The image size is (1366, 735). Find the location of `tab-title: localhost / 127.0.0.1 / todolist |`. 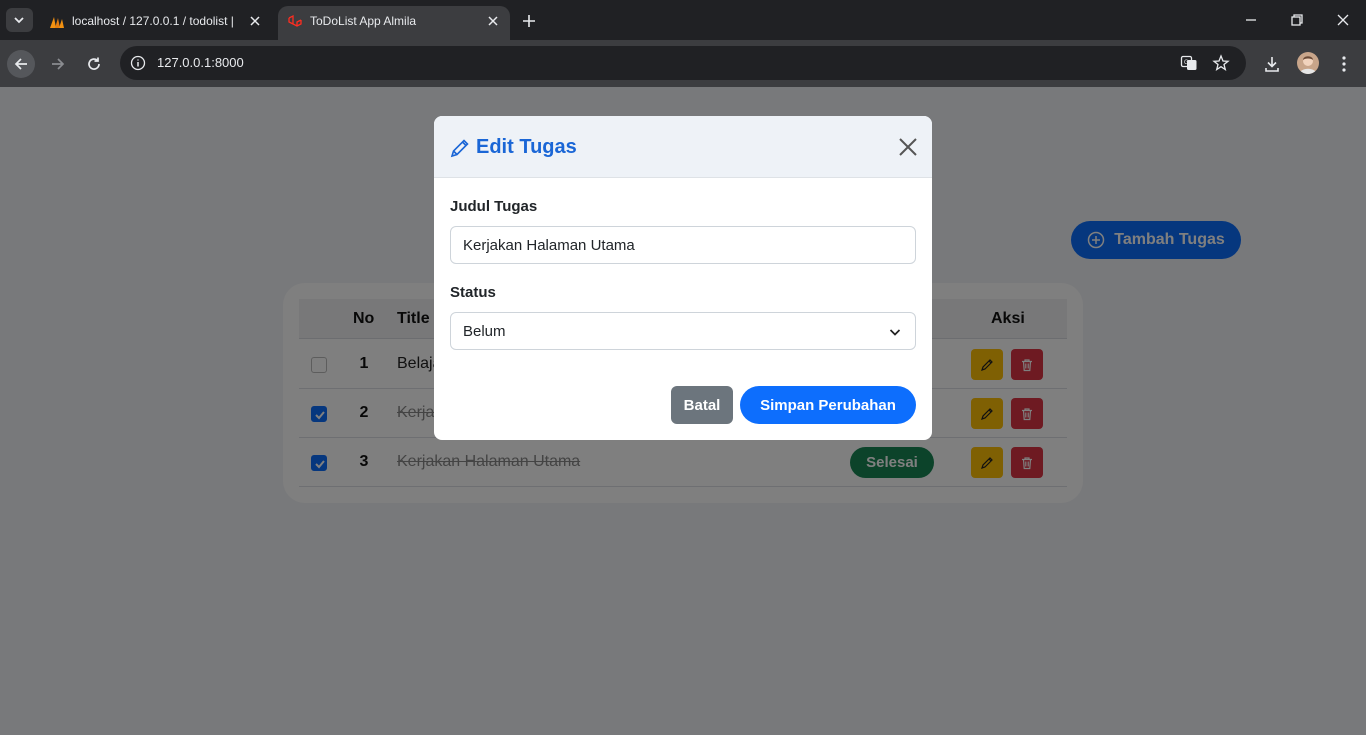

tab-title: localhost / 127.0.0.1 / todolist | is located at coordinates (153, 21).